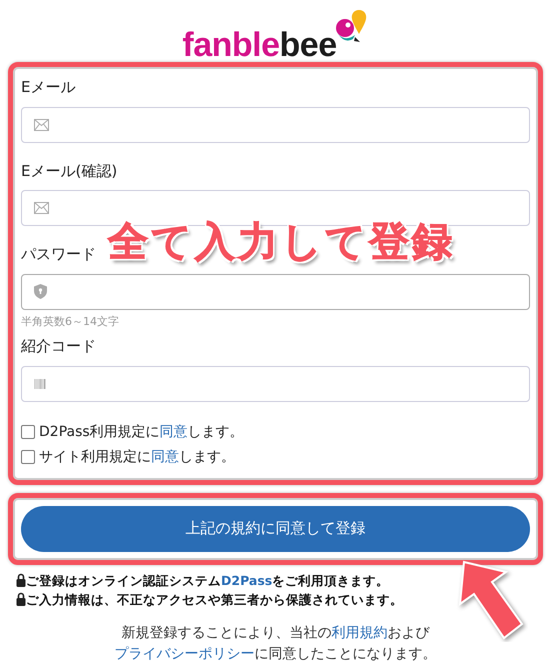 The height and width of the screenshot is (663, 551). Describe the element at coordinates (141, 432) in the screenshot. I see `agreement-text: D2Pass利用規定に同意 します。` at that location.